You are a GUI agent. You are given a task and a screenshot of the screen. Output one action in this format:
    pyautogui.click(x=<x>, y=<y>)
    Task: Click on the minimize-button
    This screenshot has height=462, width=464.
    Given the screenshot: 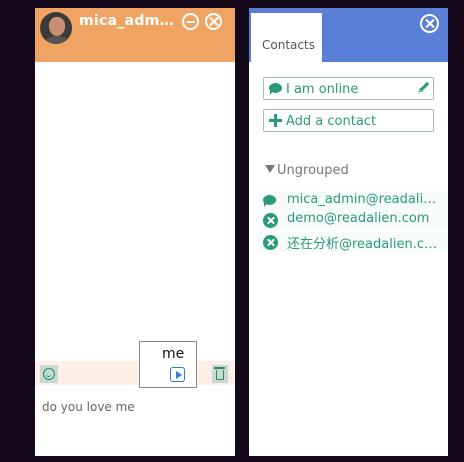 What is the action you would take?
    pyautogui.click(x=190, y=21)
    